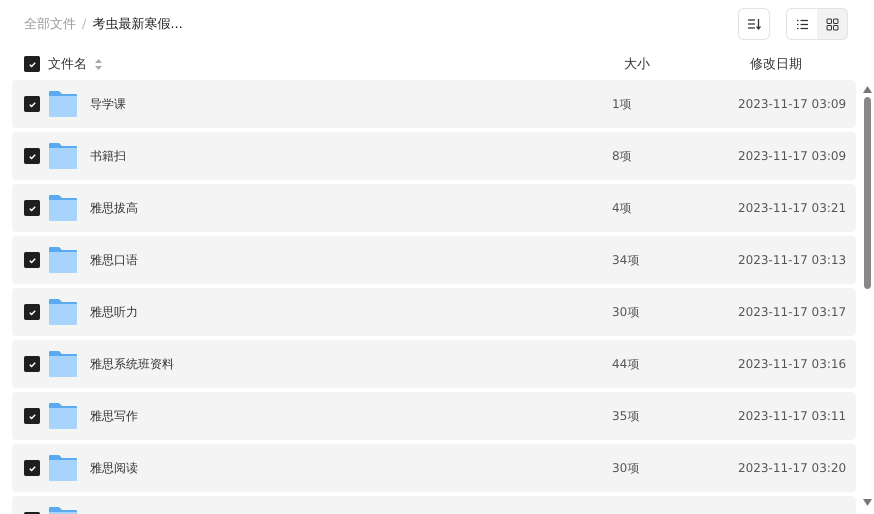  What do you see at coordinates (434, 260) in the screenshot?
I see `file-row: 雅思口语 34项 2023-11-17 03:13` at bounding box center [434, 260].